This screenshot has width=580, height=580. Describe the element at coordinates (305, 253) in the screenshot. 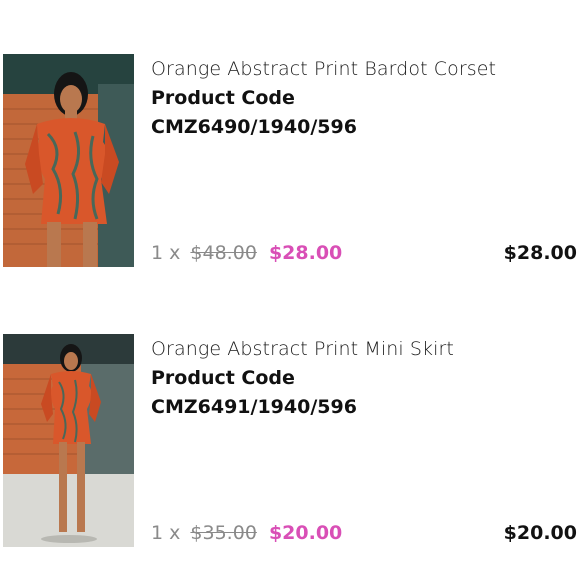

I see `sale-price: $28.00` at that location.